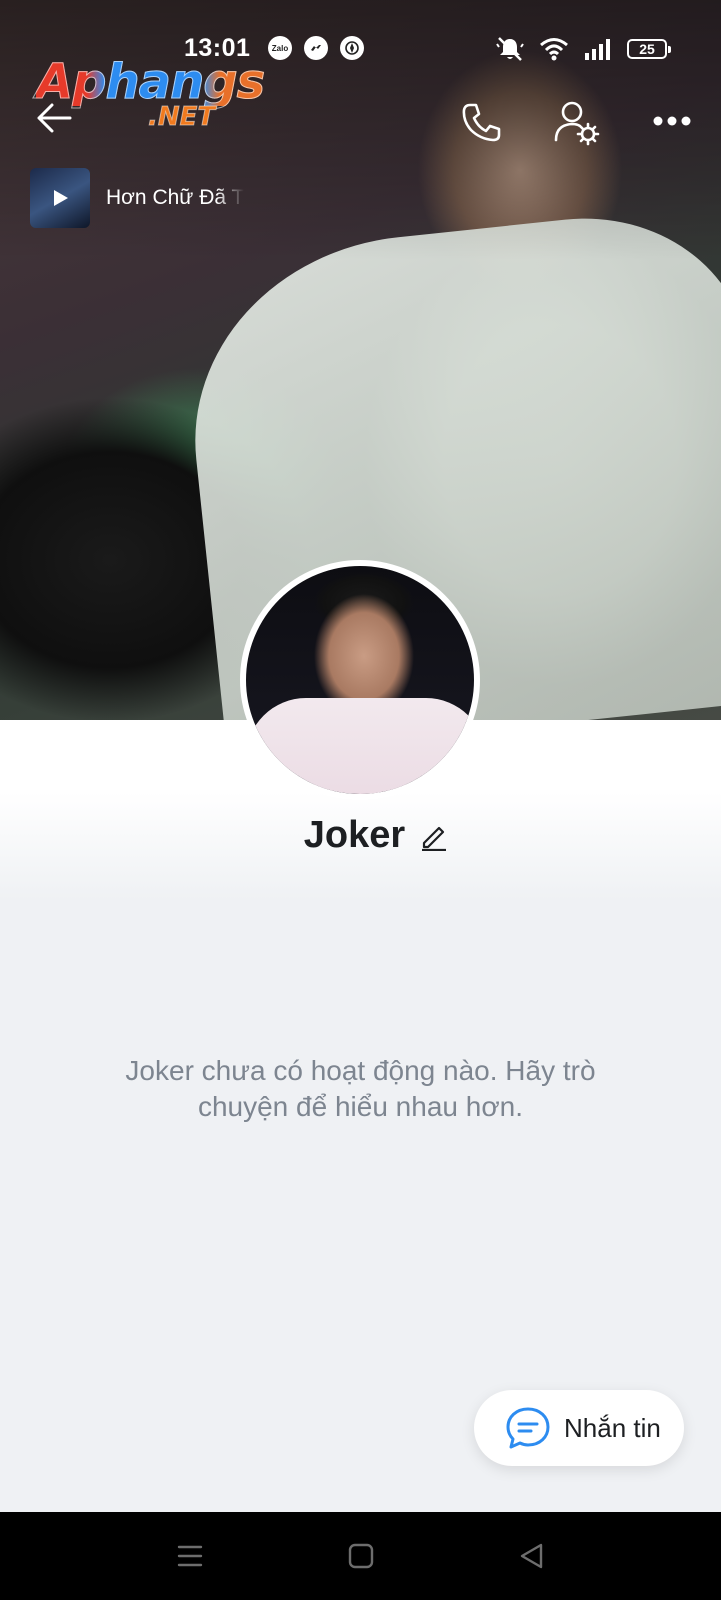 The image size is (721, 1600). I want to click on system-navigation-bar, so click(360, 1556).